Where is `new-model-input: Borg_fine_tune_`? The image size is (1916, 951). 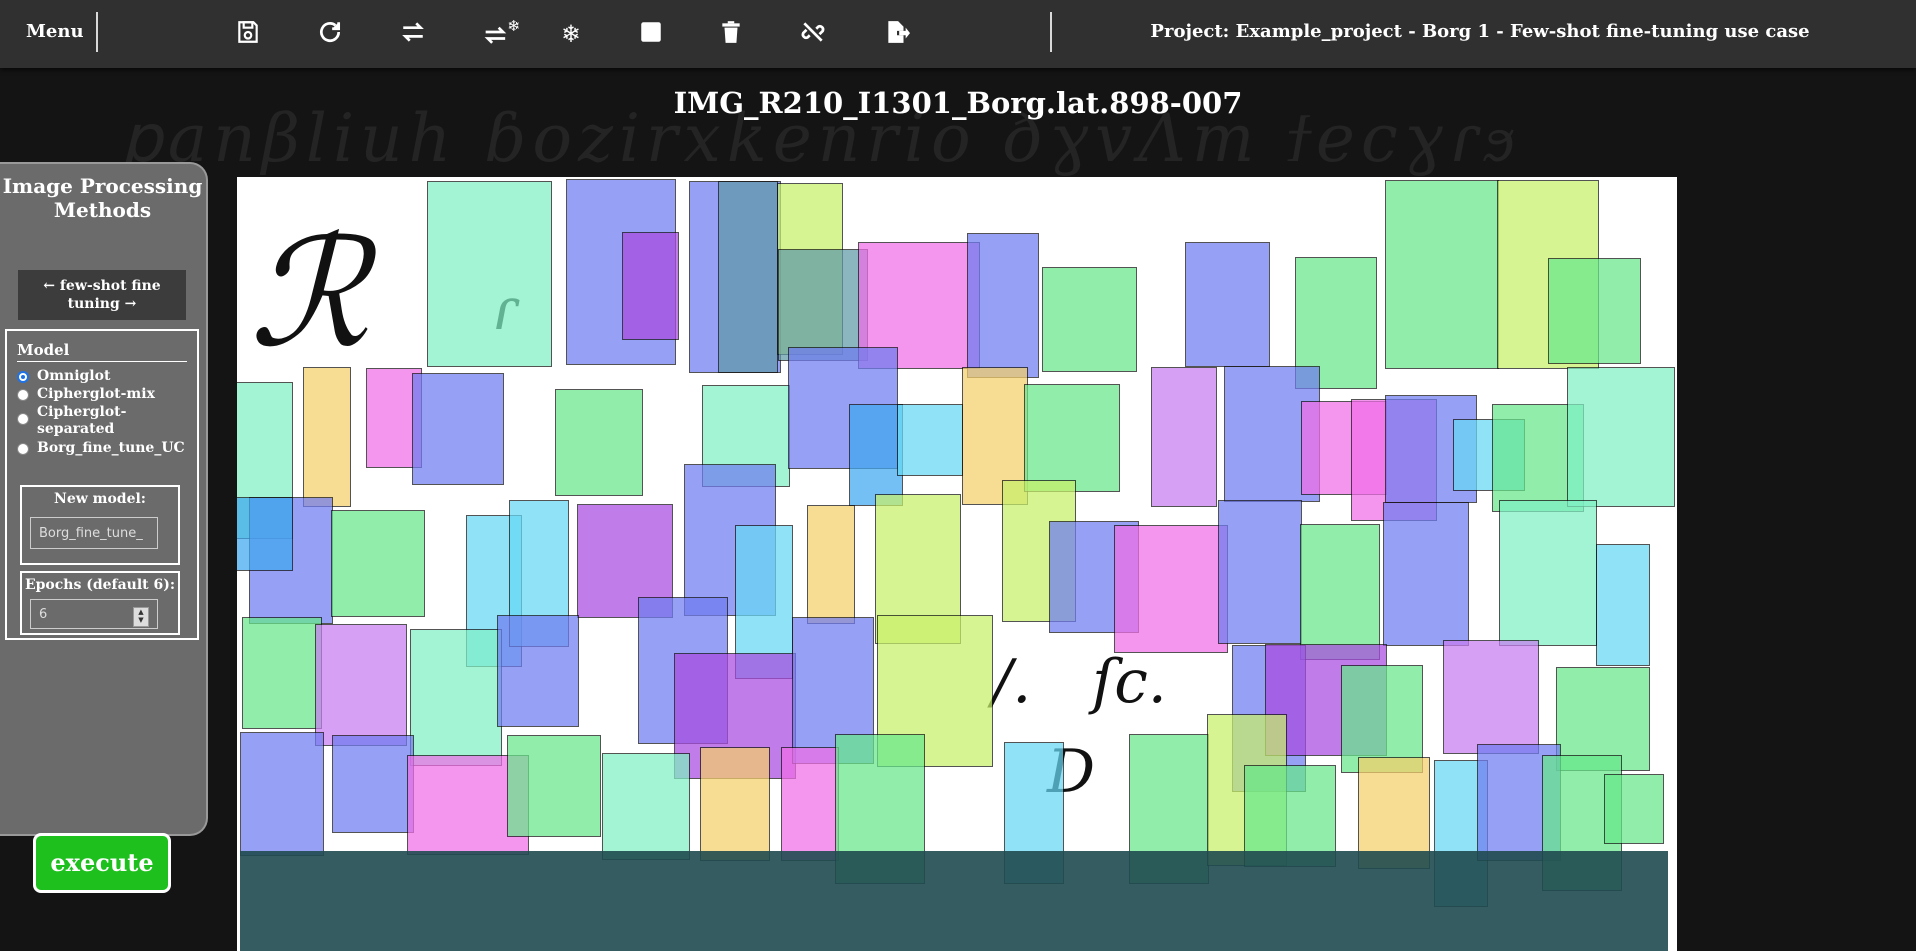
new-model-input: Borg_fine_tune_ is located at coordinates (94, 533).